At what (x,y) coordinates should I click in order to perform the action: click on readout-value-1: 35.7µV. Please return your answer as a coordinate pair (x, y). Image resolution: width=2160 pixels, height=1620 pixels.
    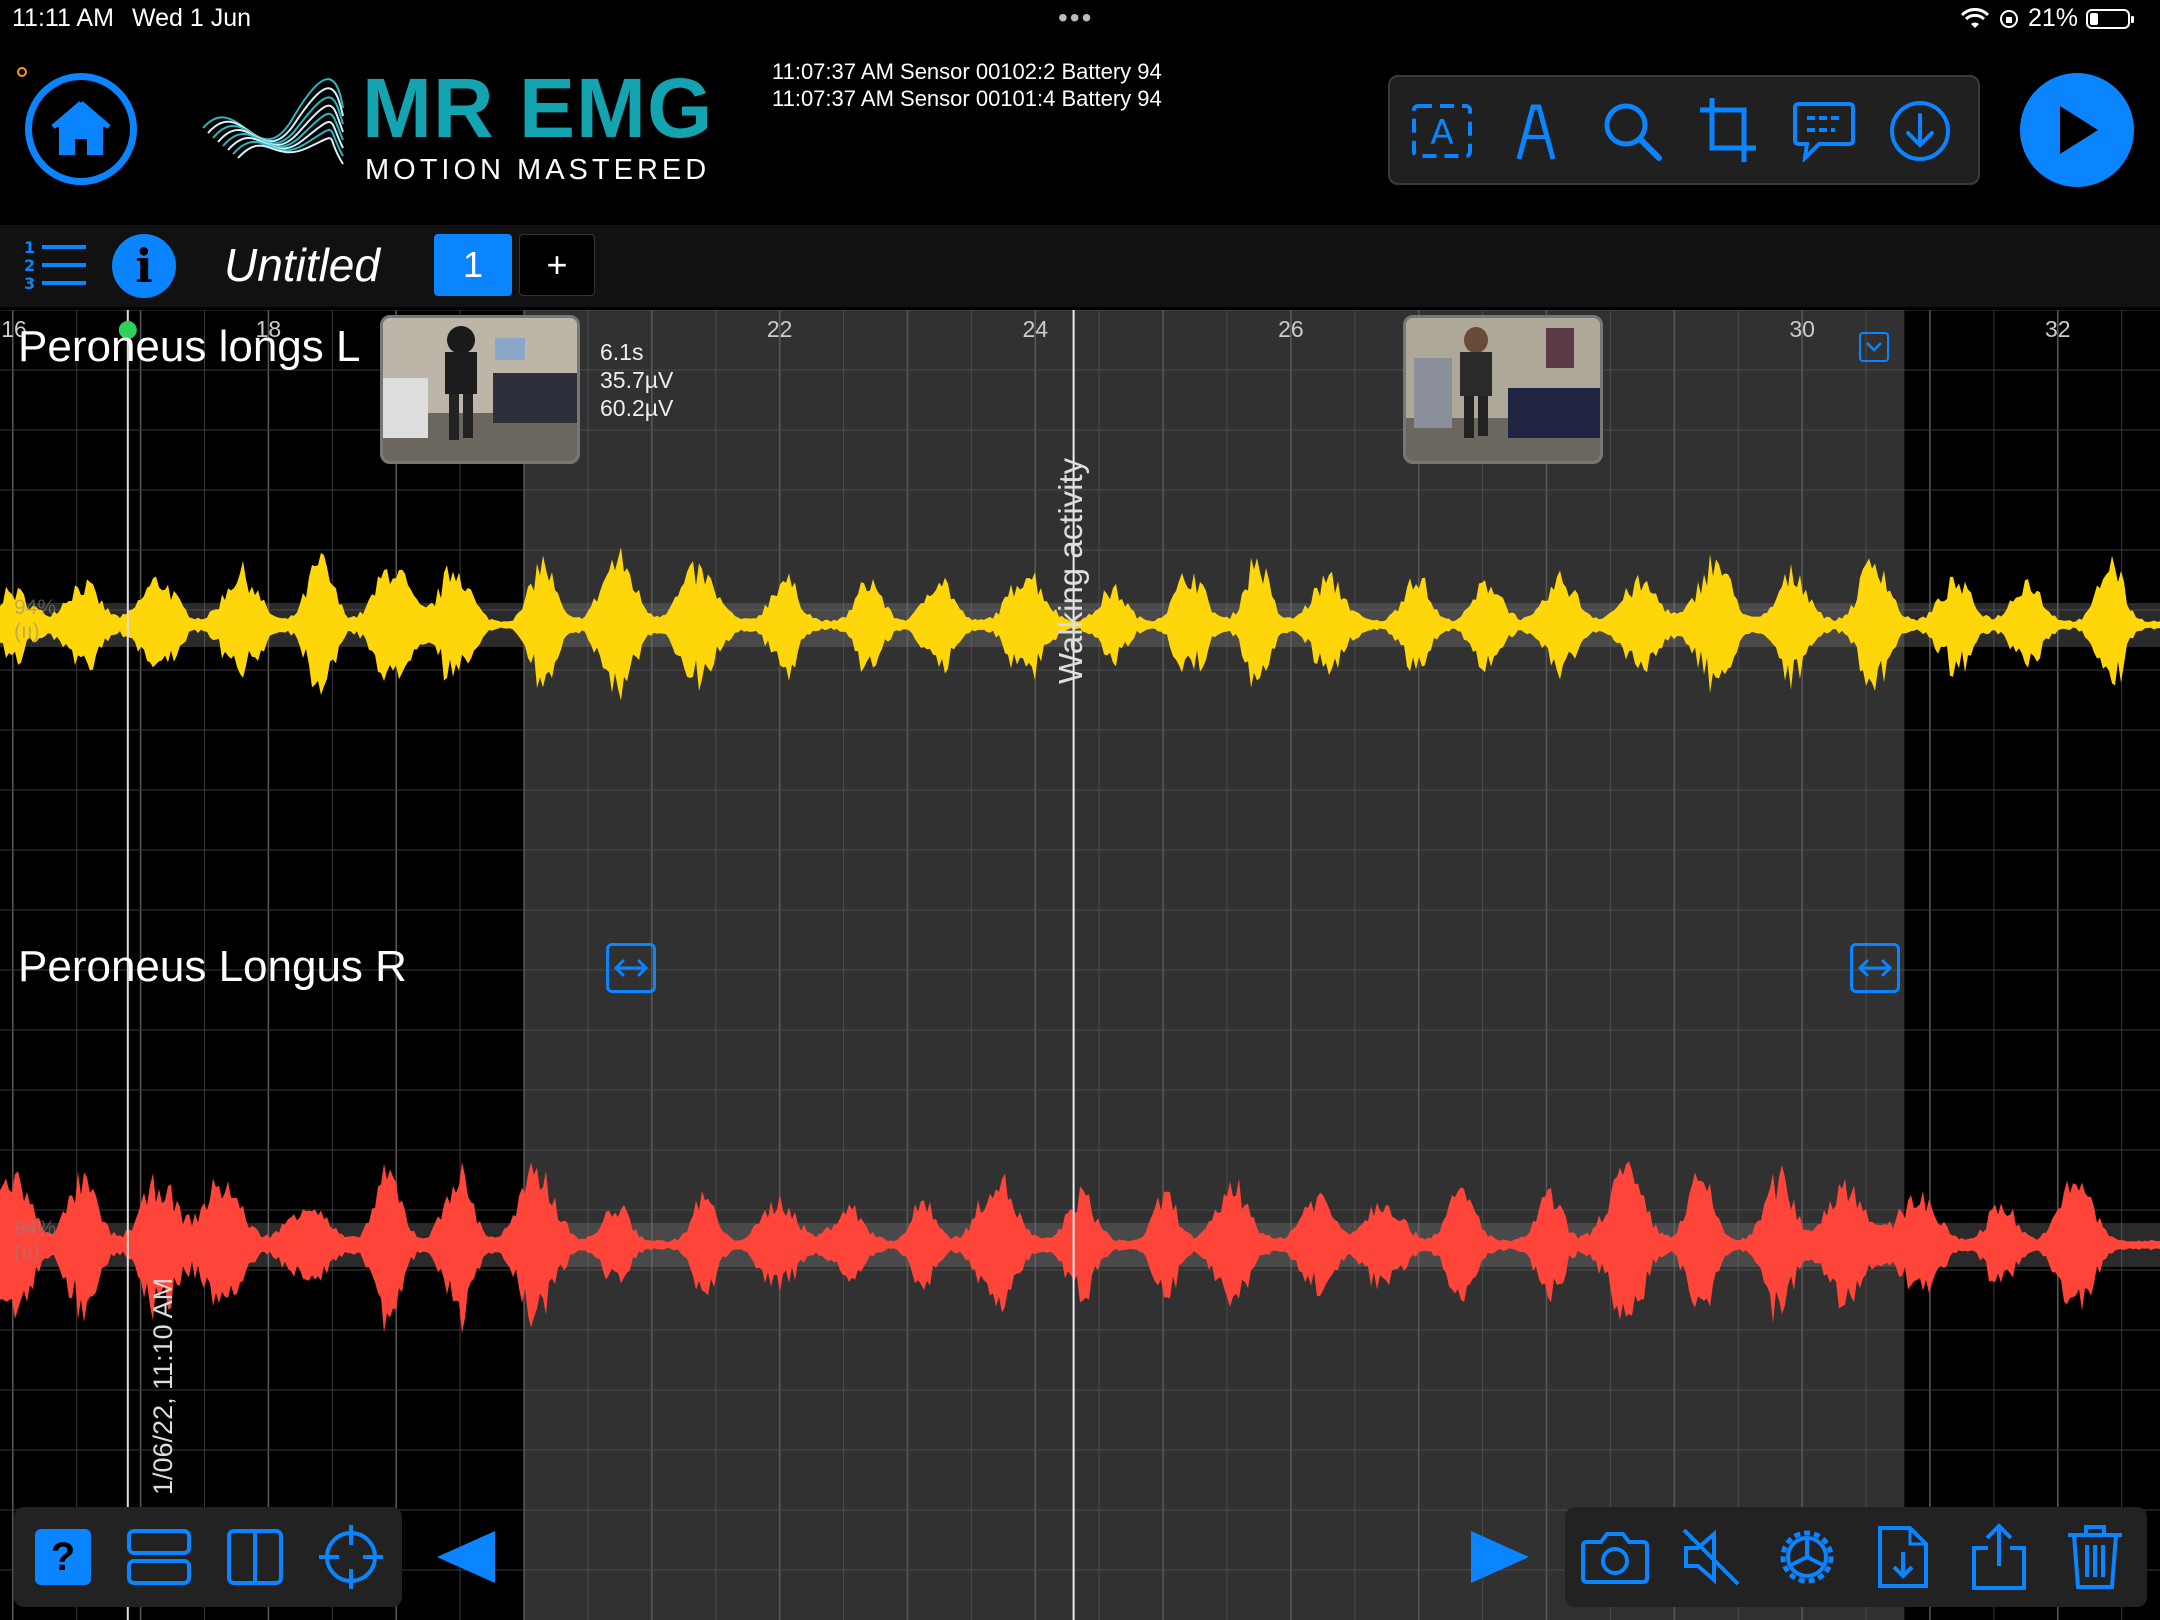
    Looking at the image, I should click on (637, 380).